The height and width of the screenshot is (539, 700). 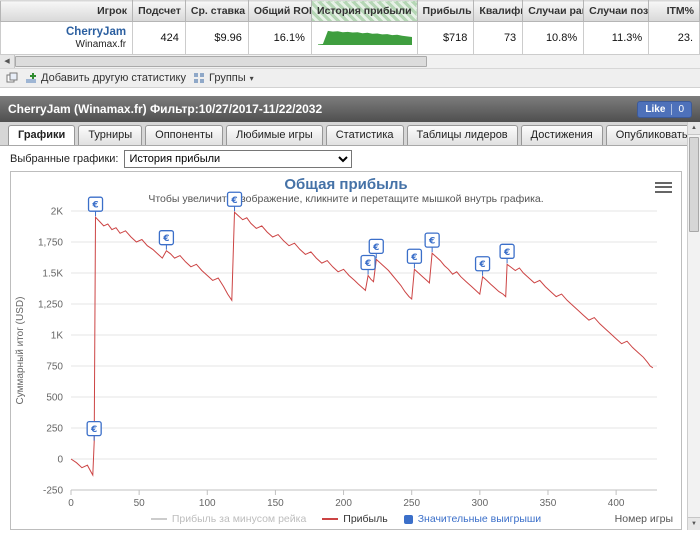 I want to click on avg-stake-cell: $9.96, so click(x=216, y=38).